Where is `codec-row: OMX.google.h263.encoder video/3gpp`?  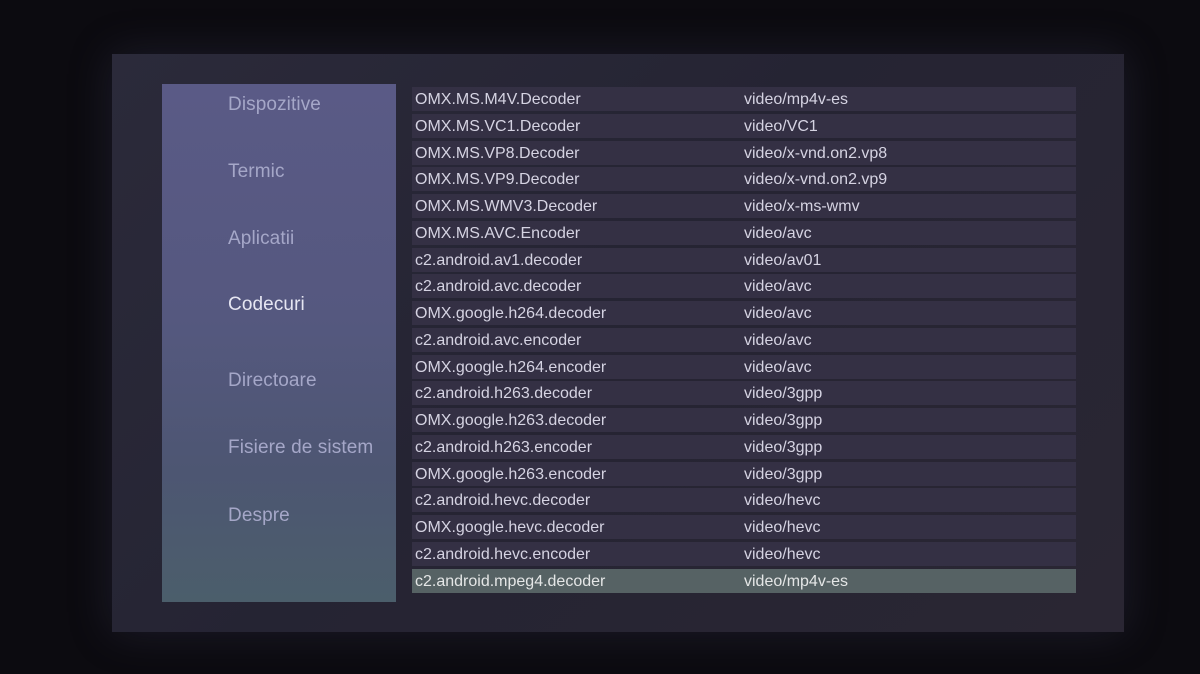 codec-row: OMX.google.h263.encoder video/3gpp is located at coordinates (744, 474).